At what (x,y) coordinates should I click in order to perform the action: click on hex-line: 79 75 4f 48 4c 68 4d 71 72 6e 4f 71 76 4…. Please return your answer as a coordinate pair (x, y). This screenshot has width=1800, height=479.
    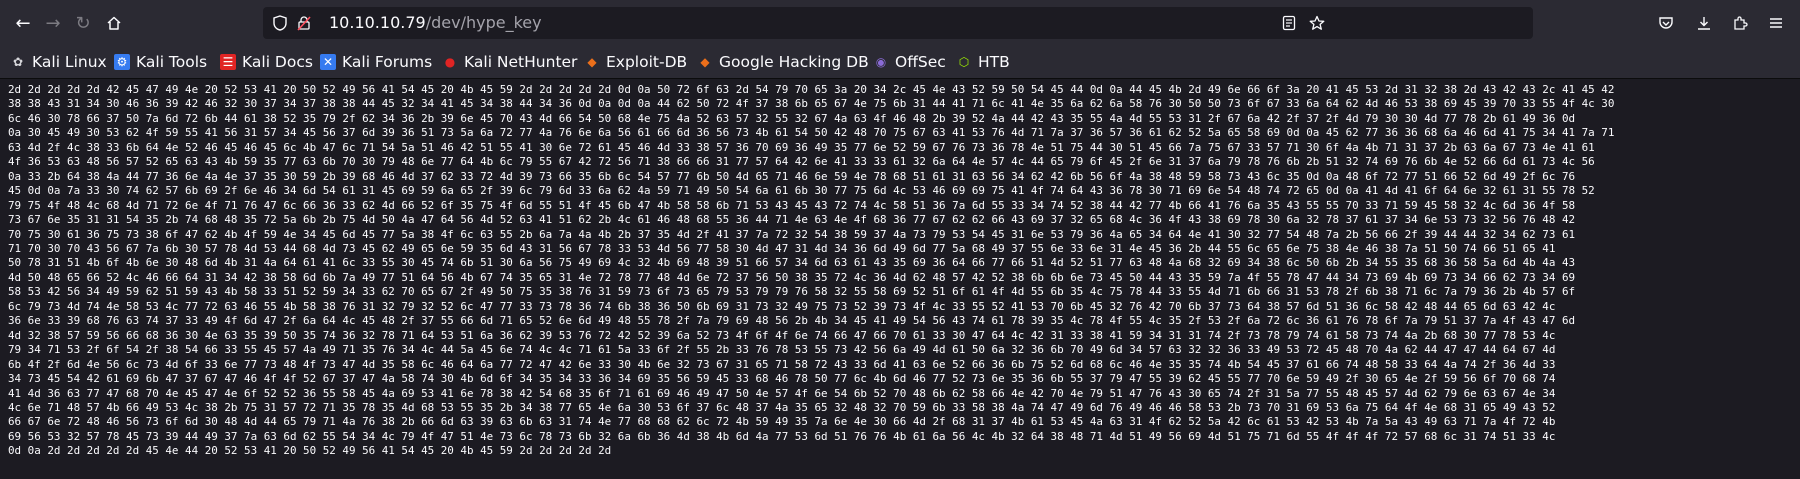
    Looking at the image, I should click on (792, 205).